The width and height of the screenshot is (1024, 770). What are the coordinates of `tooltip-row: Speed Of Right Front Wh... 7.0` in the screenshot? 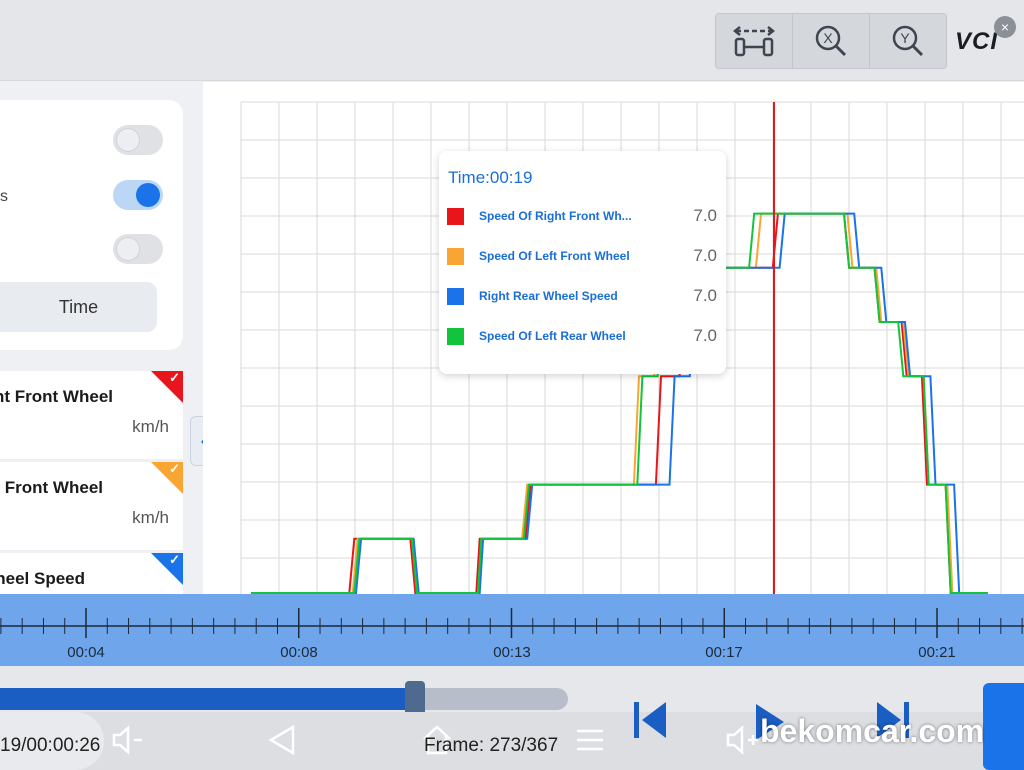 It's located at (582, 217).